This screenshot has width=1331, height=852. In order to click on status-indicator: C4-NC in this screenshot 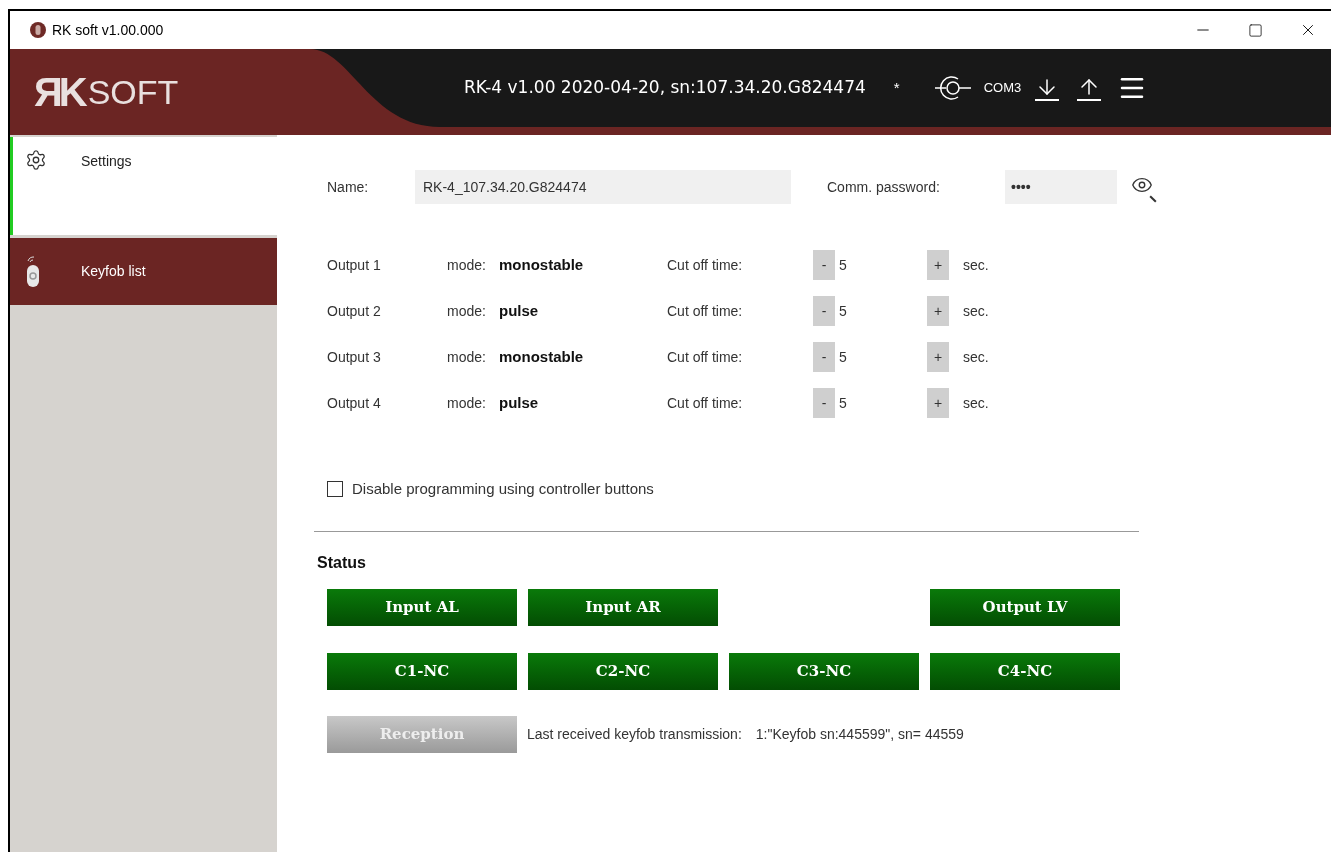, I will do `click(1025, 671)`.